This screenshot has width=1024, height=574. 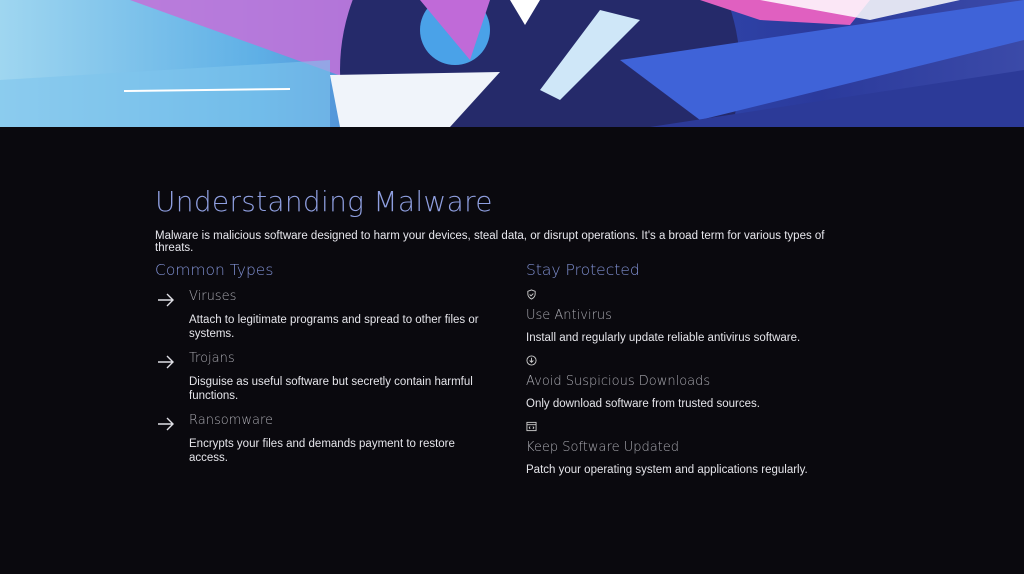 I want to click on shield-check-icon, so click(x=531, y=294).